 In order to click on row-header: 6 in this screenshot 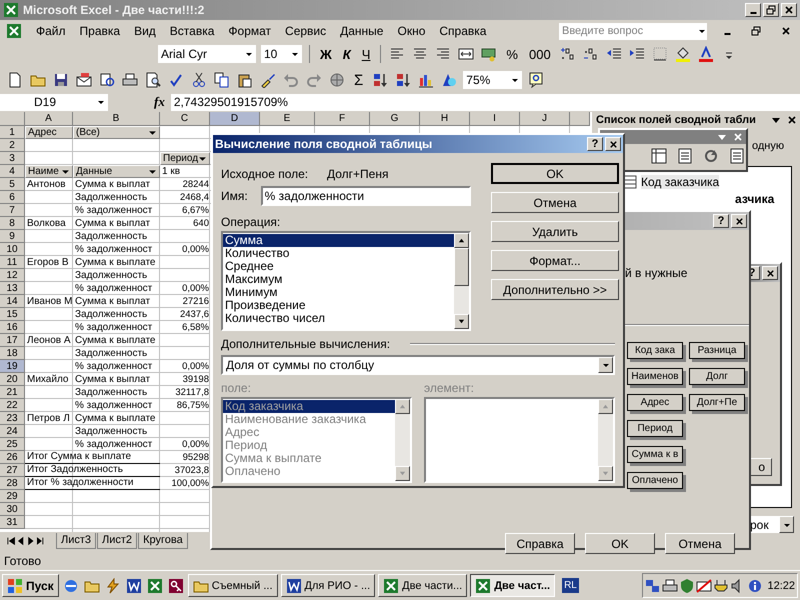, I will do `click(12, 197)`.